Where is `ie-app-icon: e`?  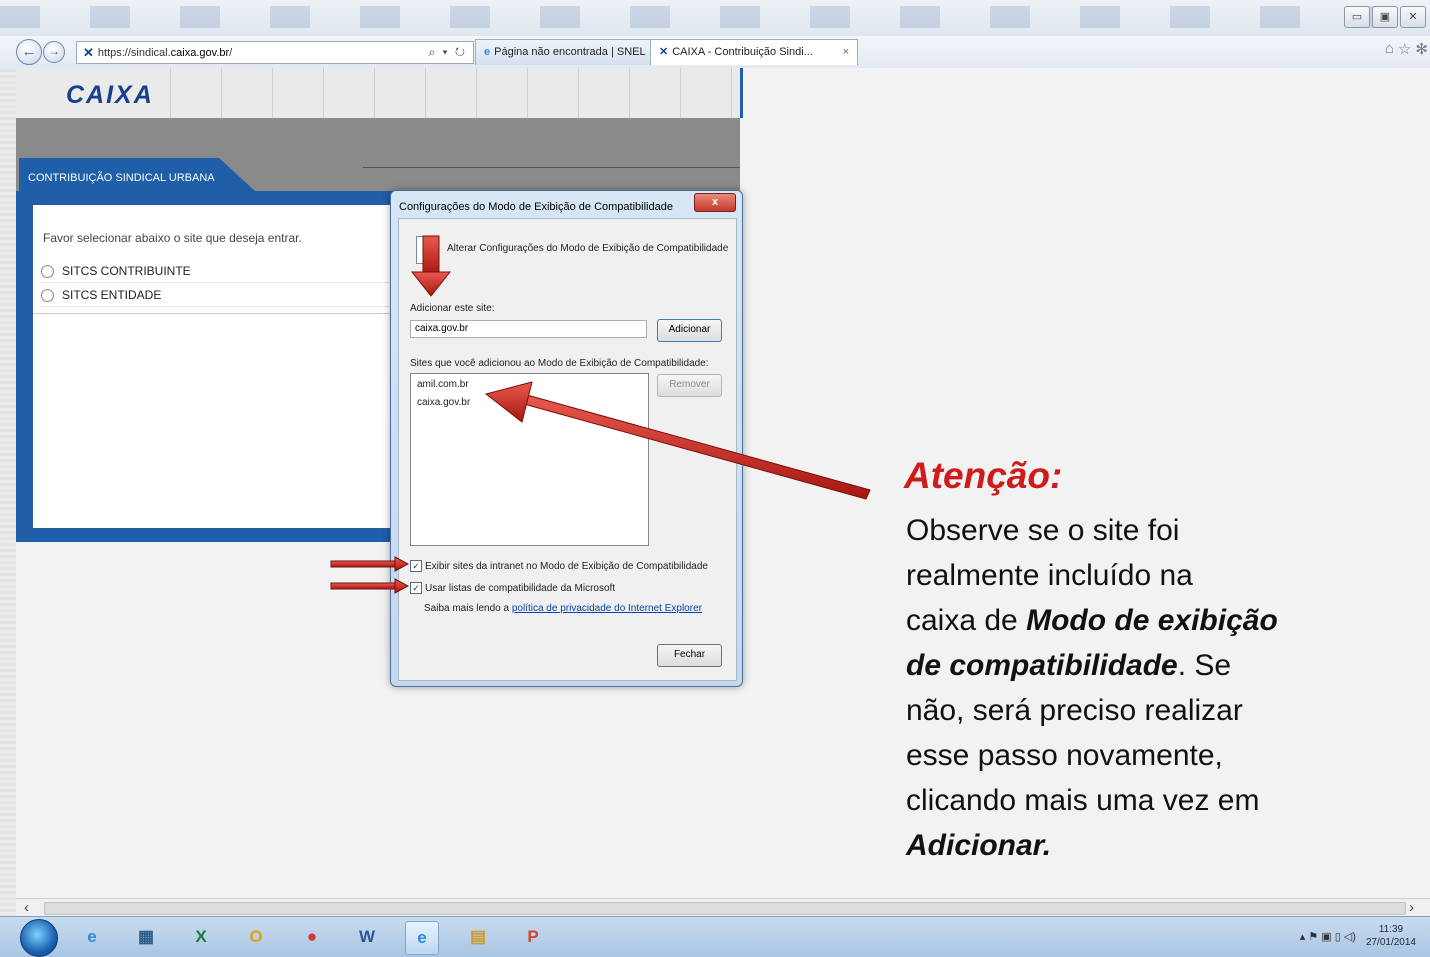
ie-app-icon: e is located at coordinates (92, 937).